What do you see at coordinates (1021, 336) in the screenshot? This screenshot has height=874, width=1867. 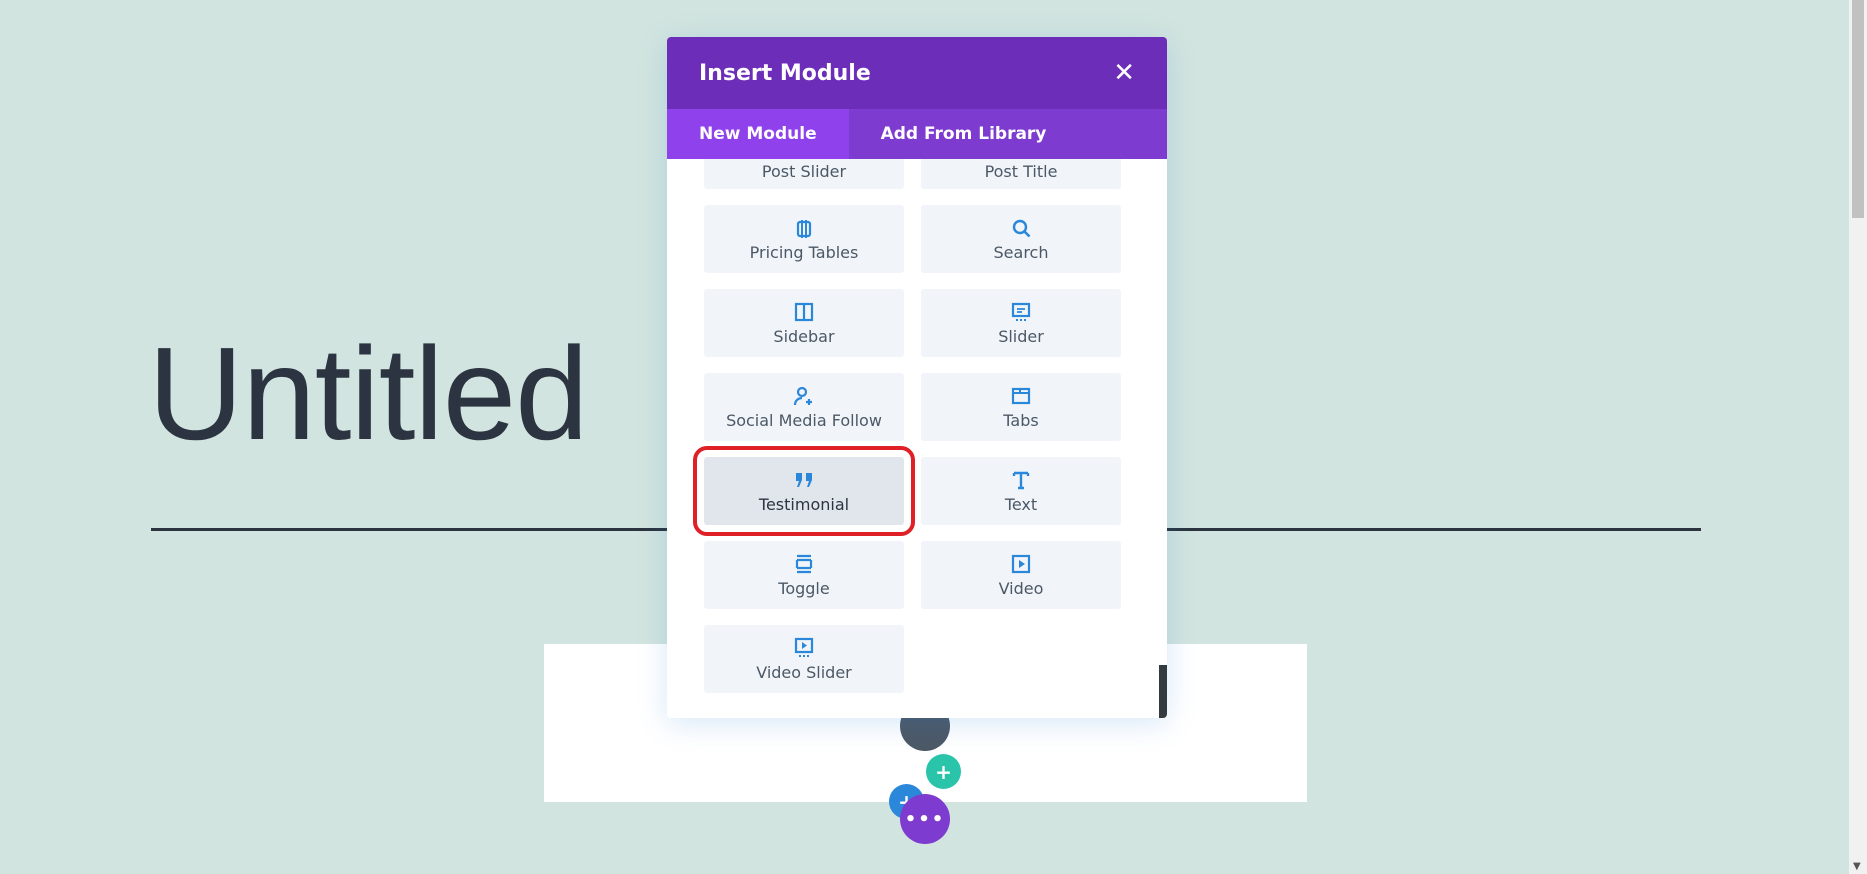 I see `module-label: Slider` at bounding box center [1021, 336].